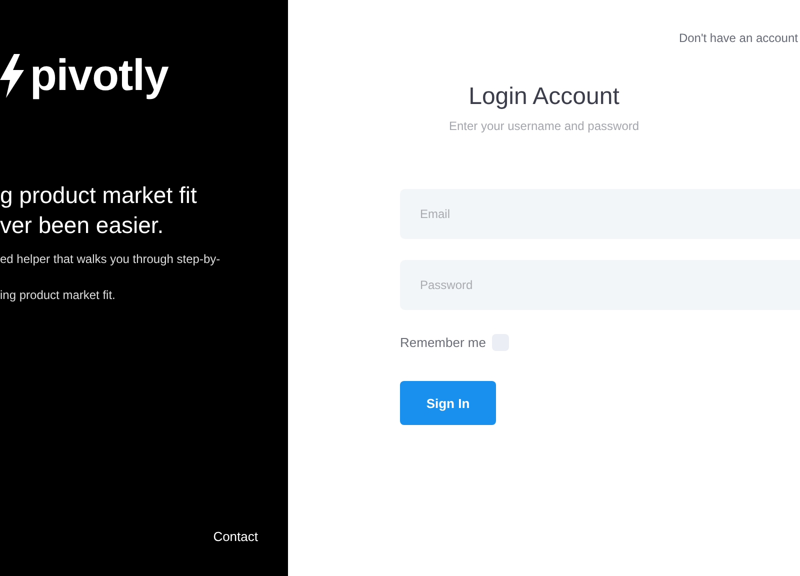 The image size is (800, 576). I want to click on sign-in-button: Sign In, so click(448, 403).